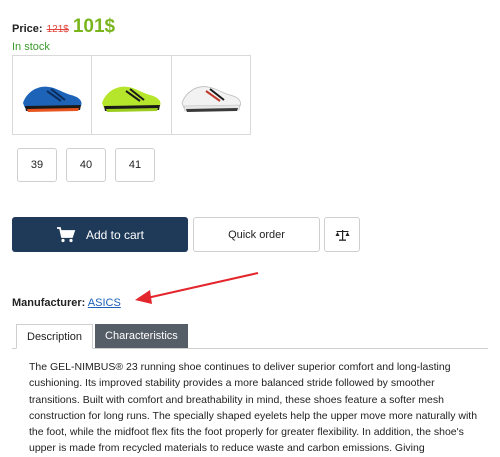 Image resolution: width=500 pixels, height=457 pixels. Describe the element at coordinates (66, 234) in the screenshot. I see `cart-icon` at that location.